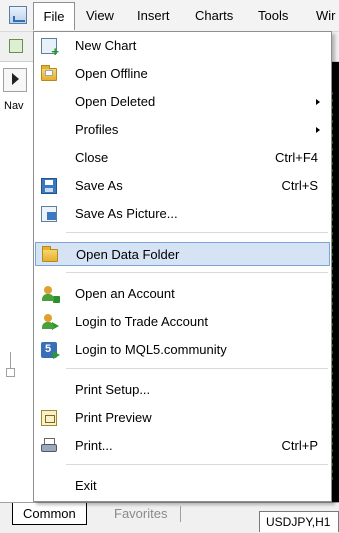 The image size is (339, 533). What do you see at coordinates (182, 102) in the screenshot?
I see `menu-item-open-deleted: Open Deleted` at bounding box center [182, 102].